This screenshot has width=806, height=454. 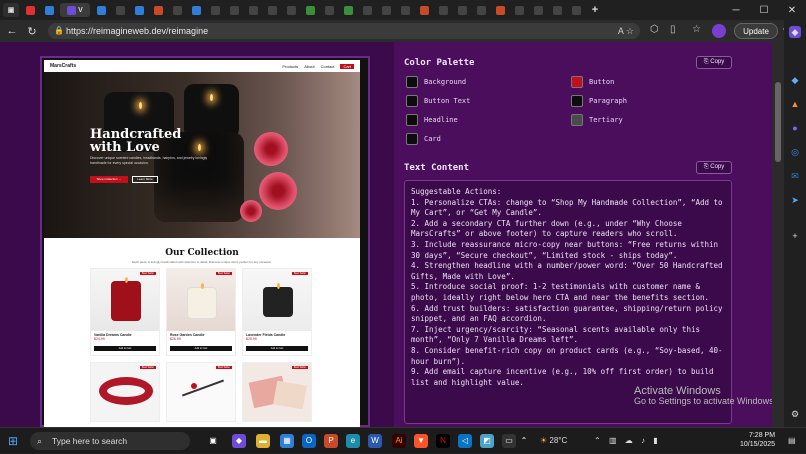 What do you see at coordinates (423, 139) in the screenshot?
I see `swatch-card: Card` at bounding box center [423, 139].